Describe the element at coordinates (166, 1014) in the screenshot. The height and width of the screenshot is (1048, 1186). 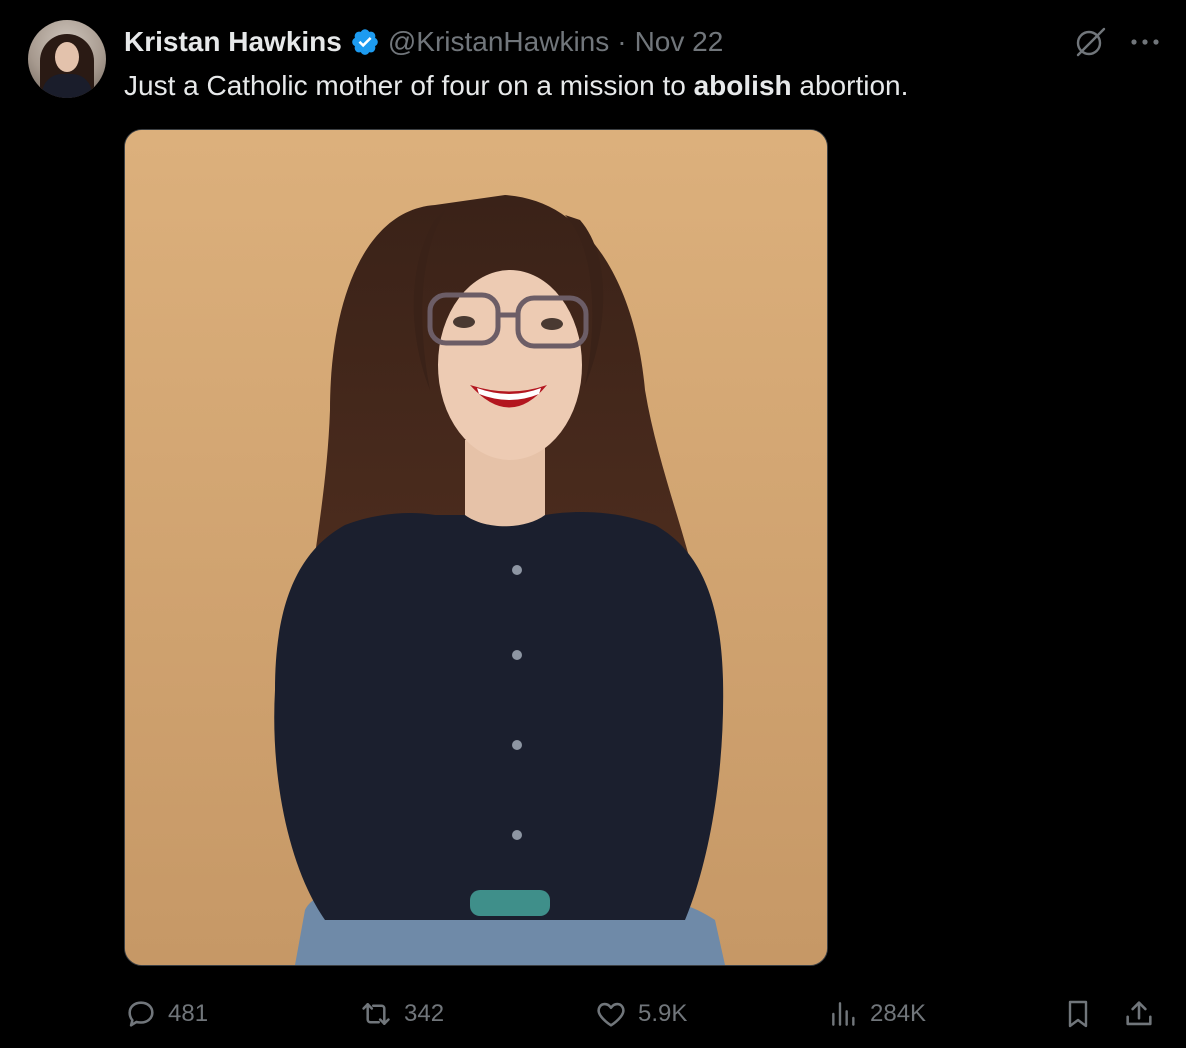
I see `reply-button: 481` at that location.